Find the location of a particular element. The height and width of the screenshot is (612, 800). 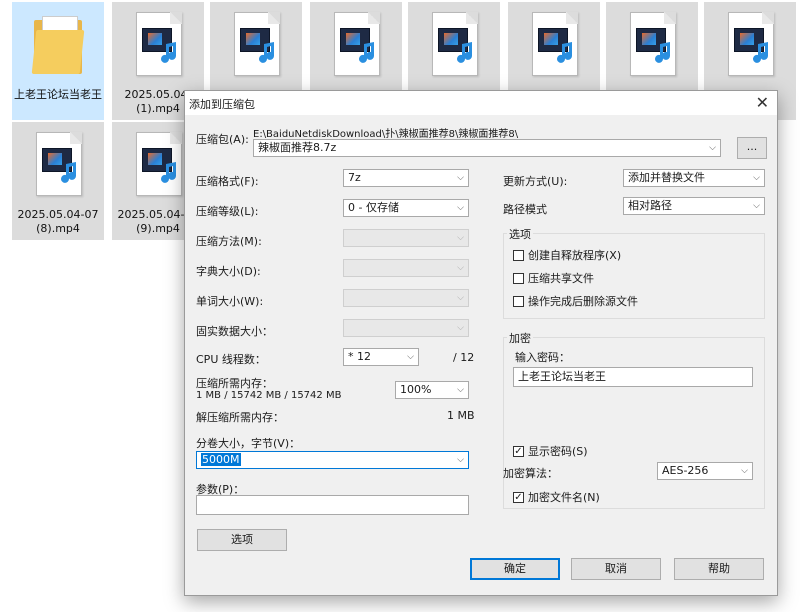

options-group-title: 选项 is located at coordinates (520, 234).